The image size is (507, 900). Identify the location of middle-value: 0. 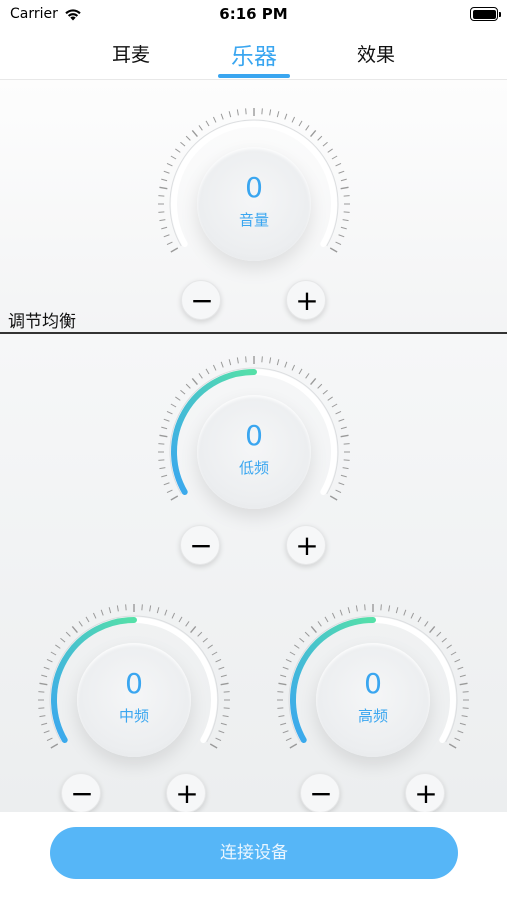
(134, 683).